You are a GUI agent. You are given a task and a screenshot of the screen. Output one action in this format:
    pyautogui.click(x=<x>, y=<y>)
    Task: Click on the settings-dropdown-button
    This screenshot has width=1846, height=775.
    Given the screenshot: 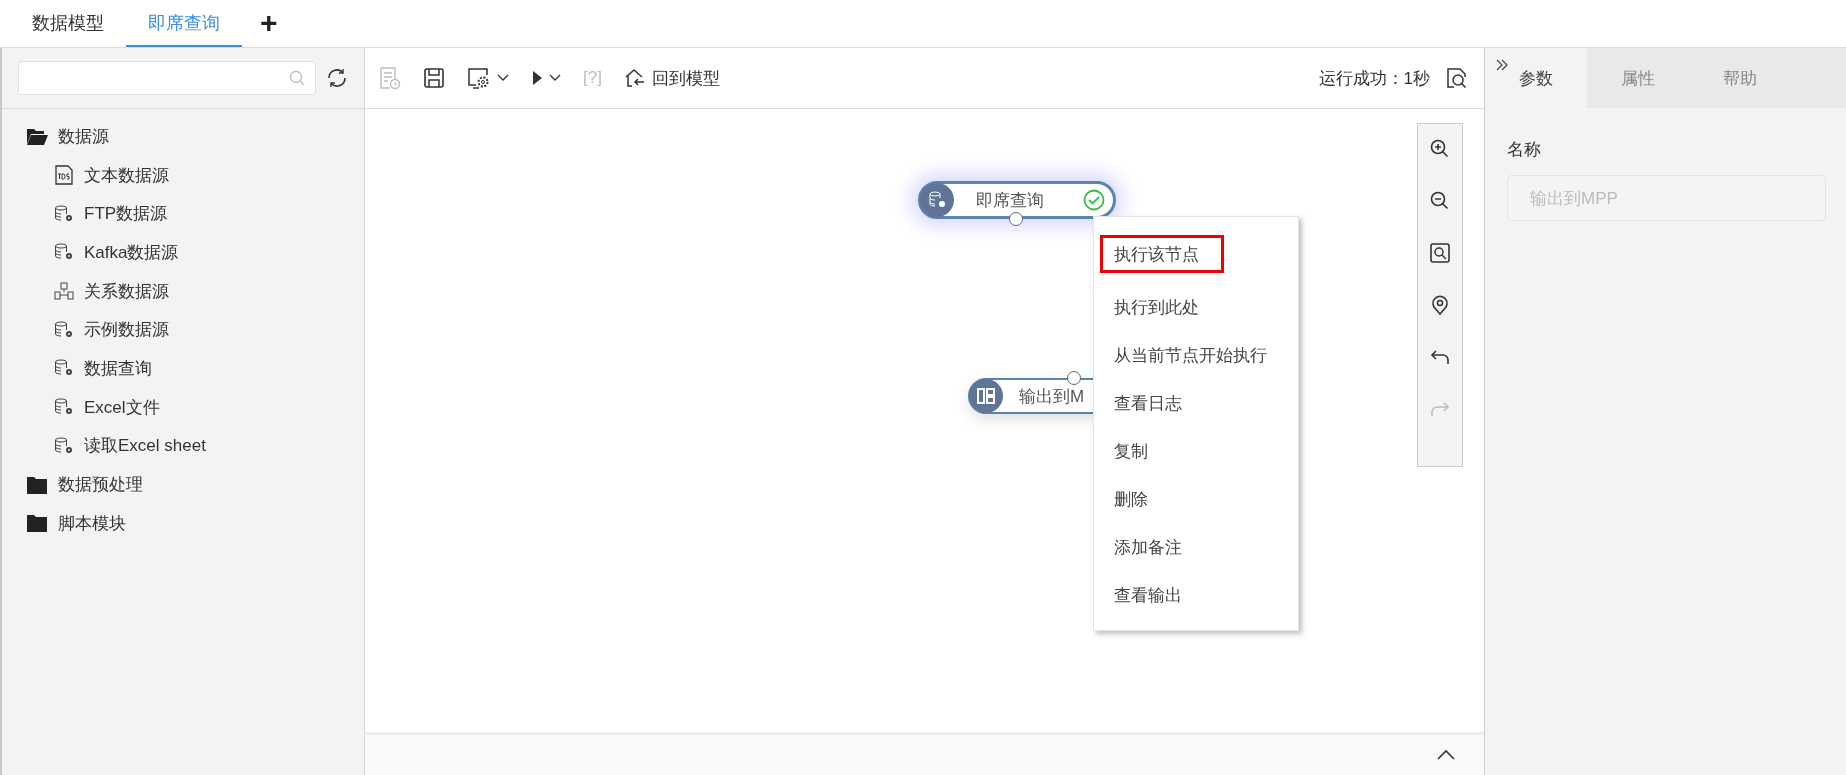 What is the action you would take?
    pyautogui.click(x=488, y=78)
    